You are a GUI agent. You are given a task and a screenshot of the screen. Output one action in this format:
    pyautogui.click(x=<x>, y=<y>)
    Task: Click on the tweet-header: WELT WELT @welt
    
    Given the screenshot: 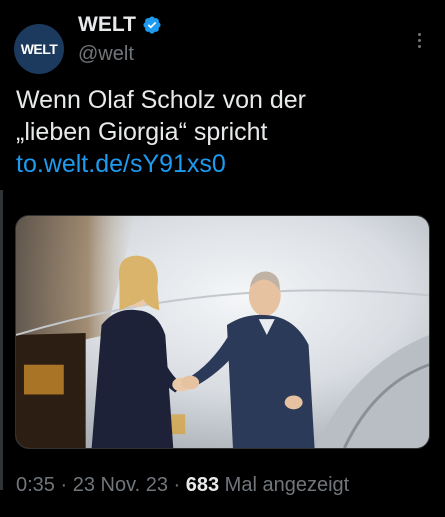 What is the action you would take?
    pyautogui.click(x=222, y=43)
    